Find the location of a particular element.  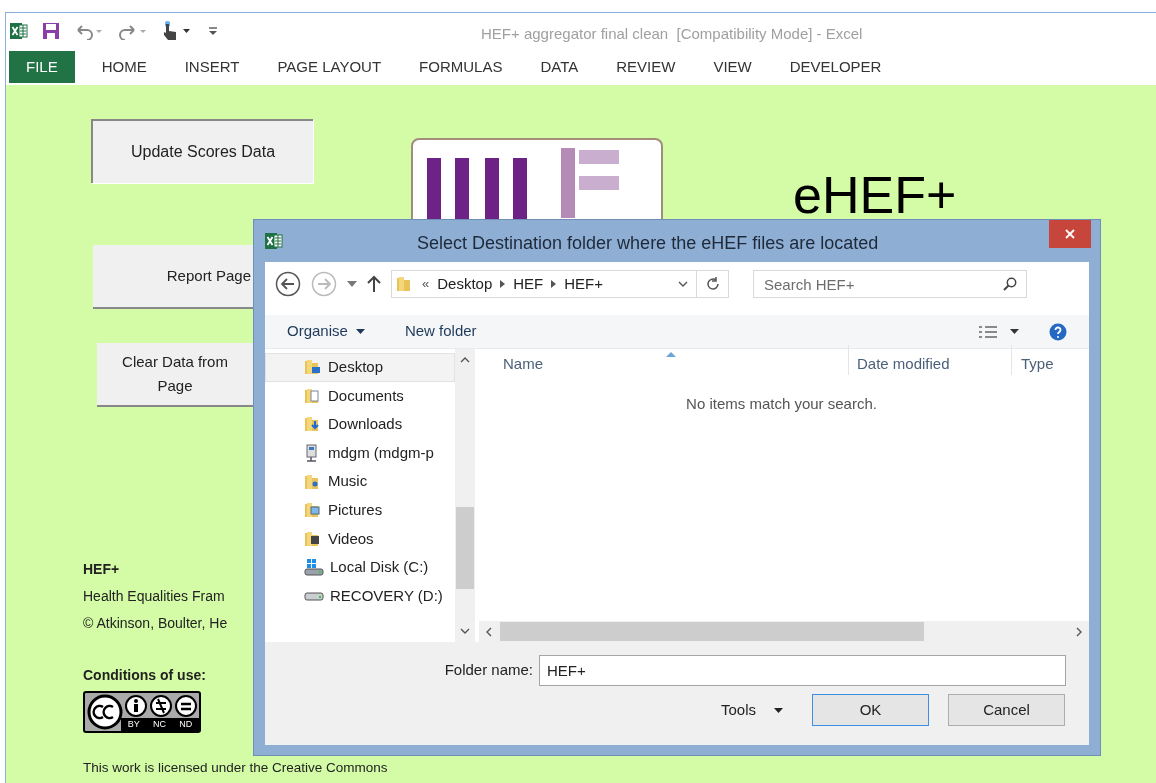

ribbon-tab: HOME is located at coordinates (124, 67).